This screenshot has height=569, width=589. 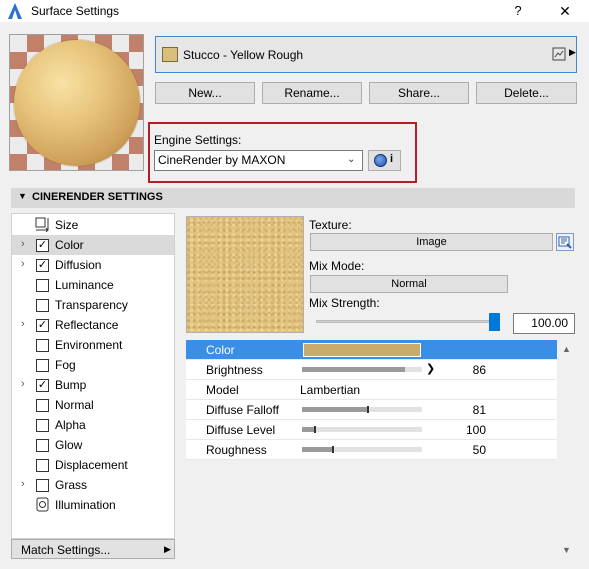 What do you see at coordinates (466, 430) in the screenshot?
I see `diffuse-level-value: 100` at bounding box center [466, 430].